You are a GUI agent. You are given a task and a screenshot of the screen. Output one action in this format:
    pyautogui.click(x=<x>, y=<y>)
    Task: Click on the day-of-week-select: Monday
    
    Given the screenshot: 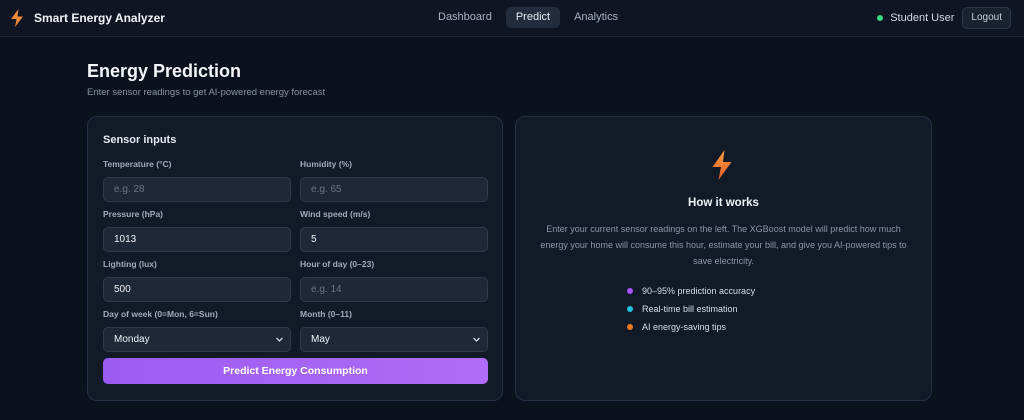 What is the action you would take?
    pyautogui.click(x=197, y=339)
    